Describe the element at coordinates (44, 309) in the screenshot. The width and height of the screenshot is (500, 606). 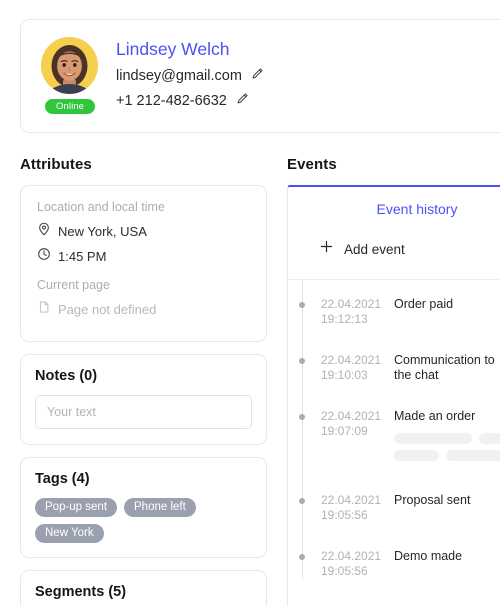
I see `document-icon` at that location.